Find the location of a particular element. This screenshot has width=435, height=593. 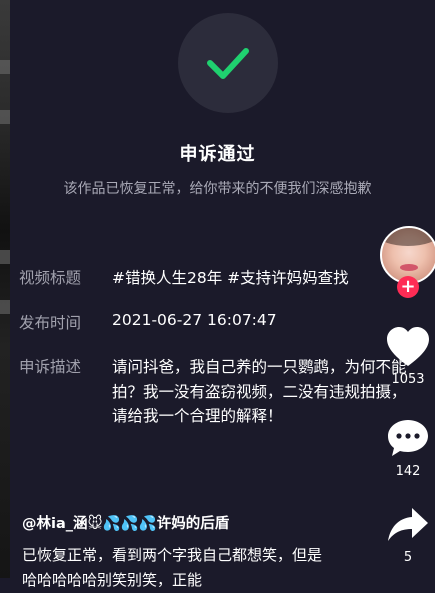

comment-button: 142 is located at coordinates (408, 448).